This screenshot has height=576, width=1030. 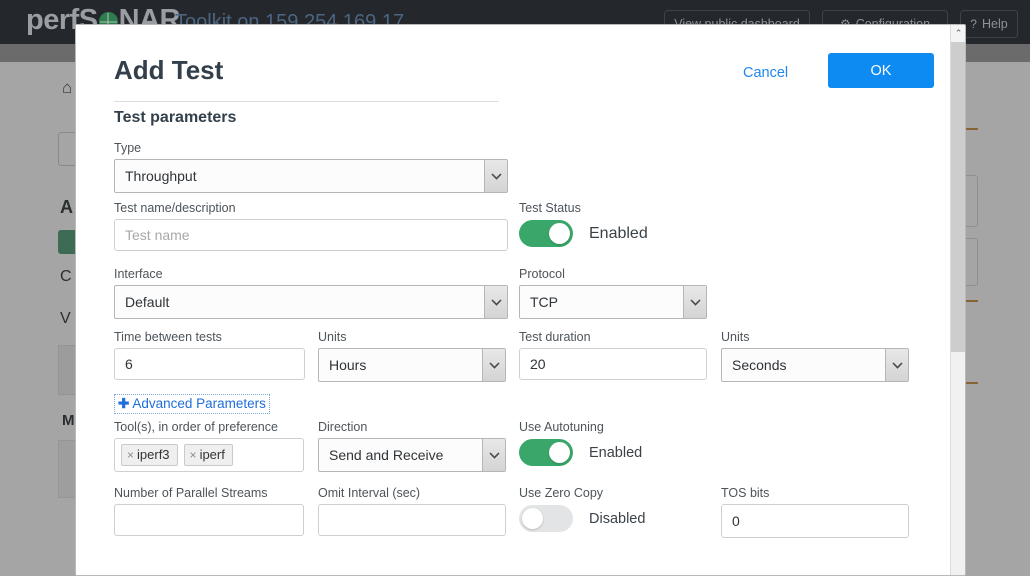 What do you see at coordinates (973, 24) in the screenshot?
I see `question-mark-icon: ?` at bounding box center [973, 24].